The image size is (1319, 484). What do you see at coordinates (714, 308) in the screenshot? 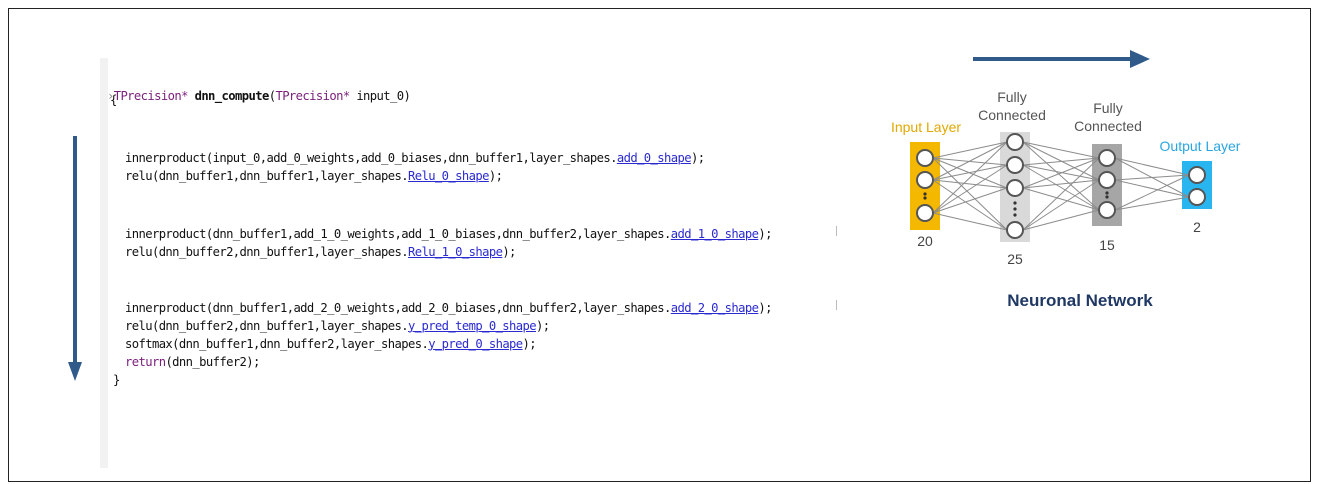
I see `shape-field: add_2_0_shape` at bounding box center [714, 308].